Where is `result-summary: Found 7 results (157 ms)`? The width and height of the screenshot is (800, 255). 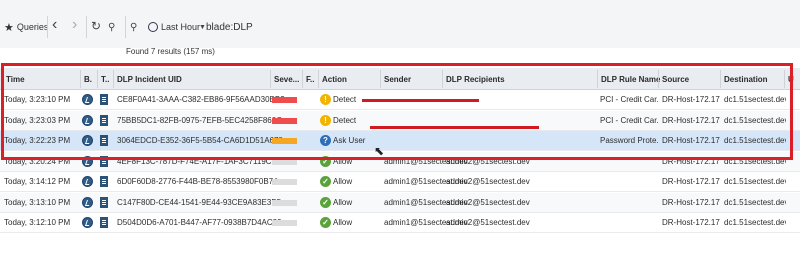 result-summary: Found 7 results (157 ms) is located at coordinates (170, 51).